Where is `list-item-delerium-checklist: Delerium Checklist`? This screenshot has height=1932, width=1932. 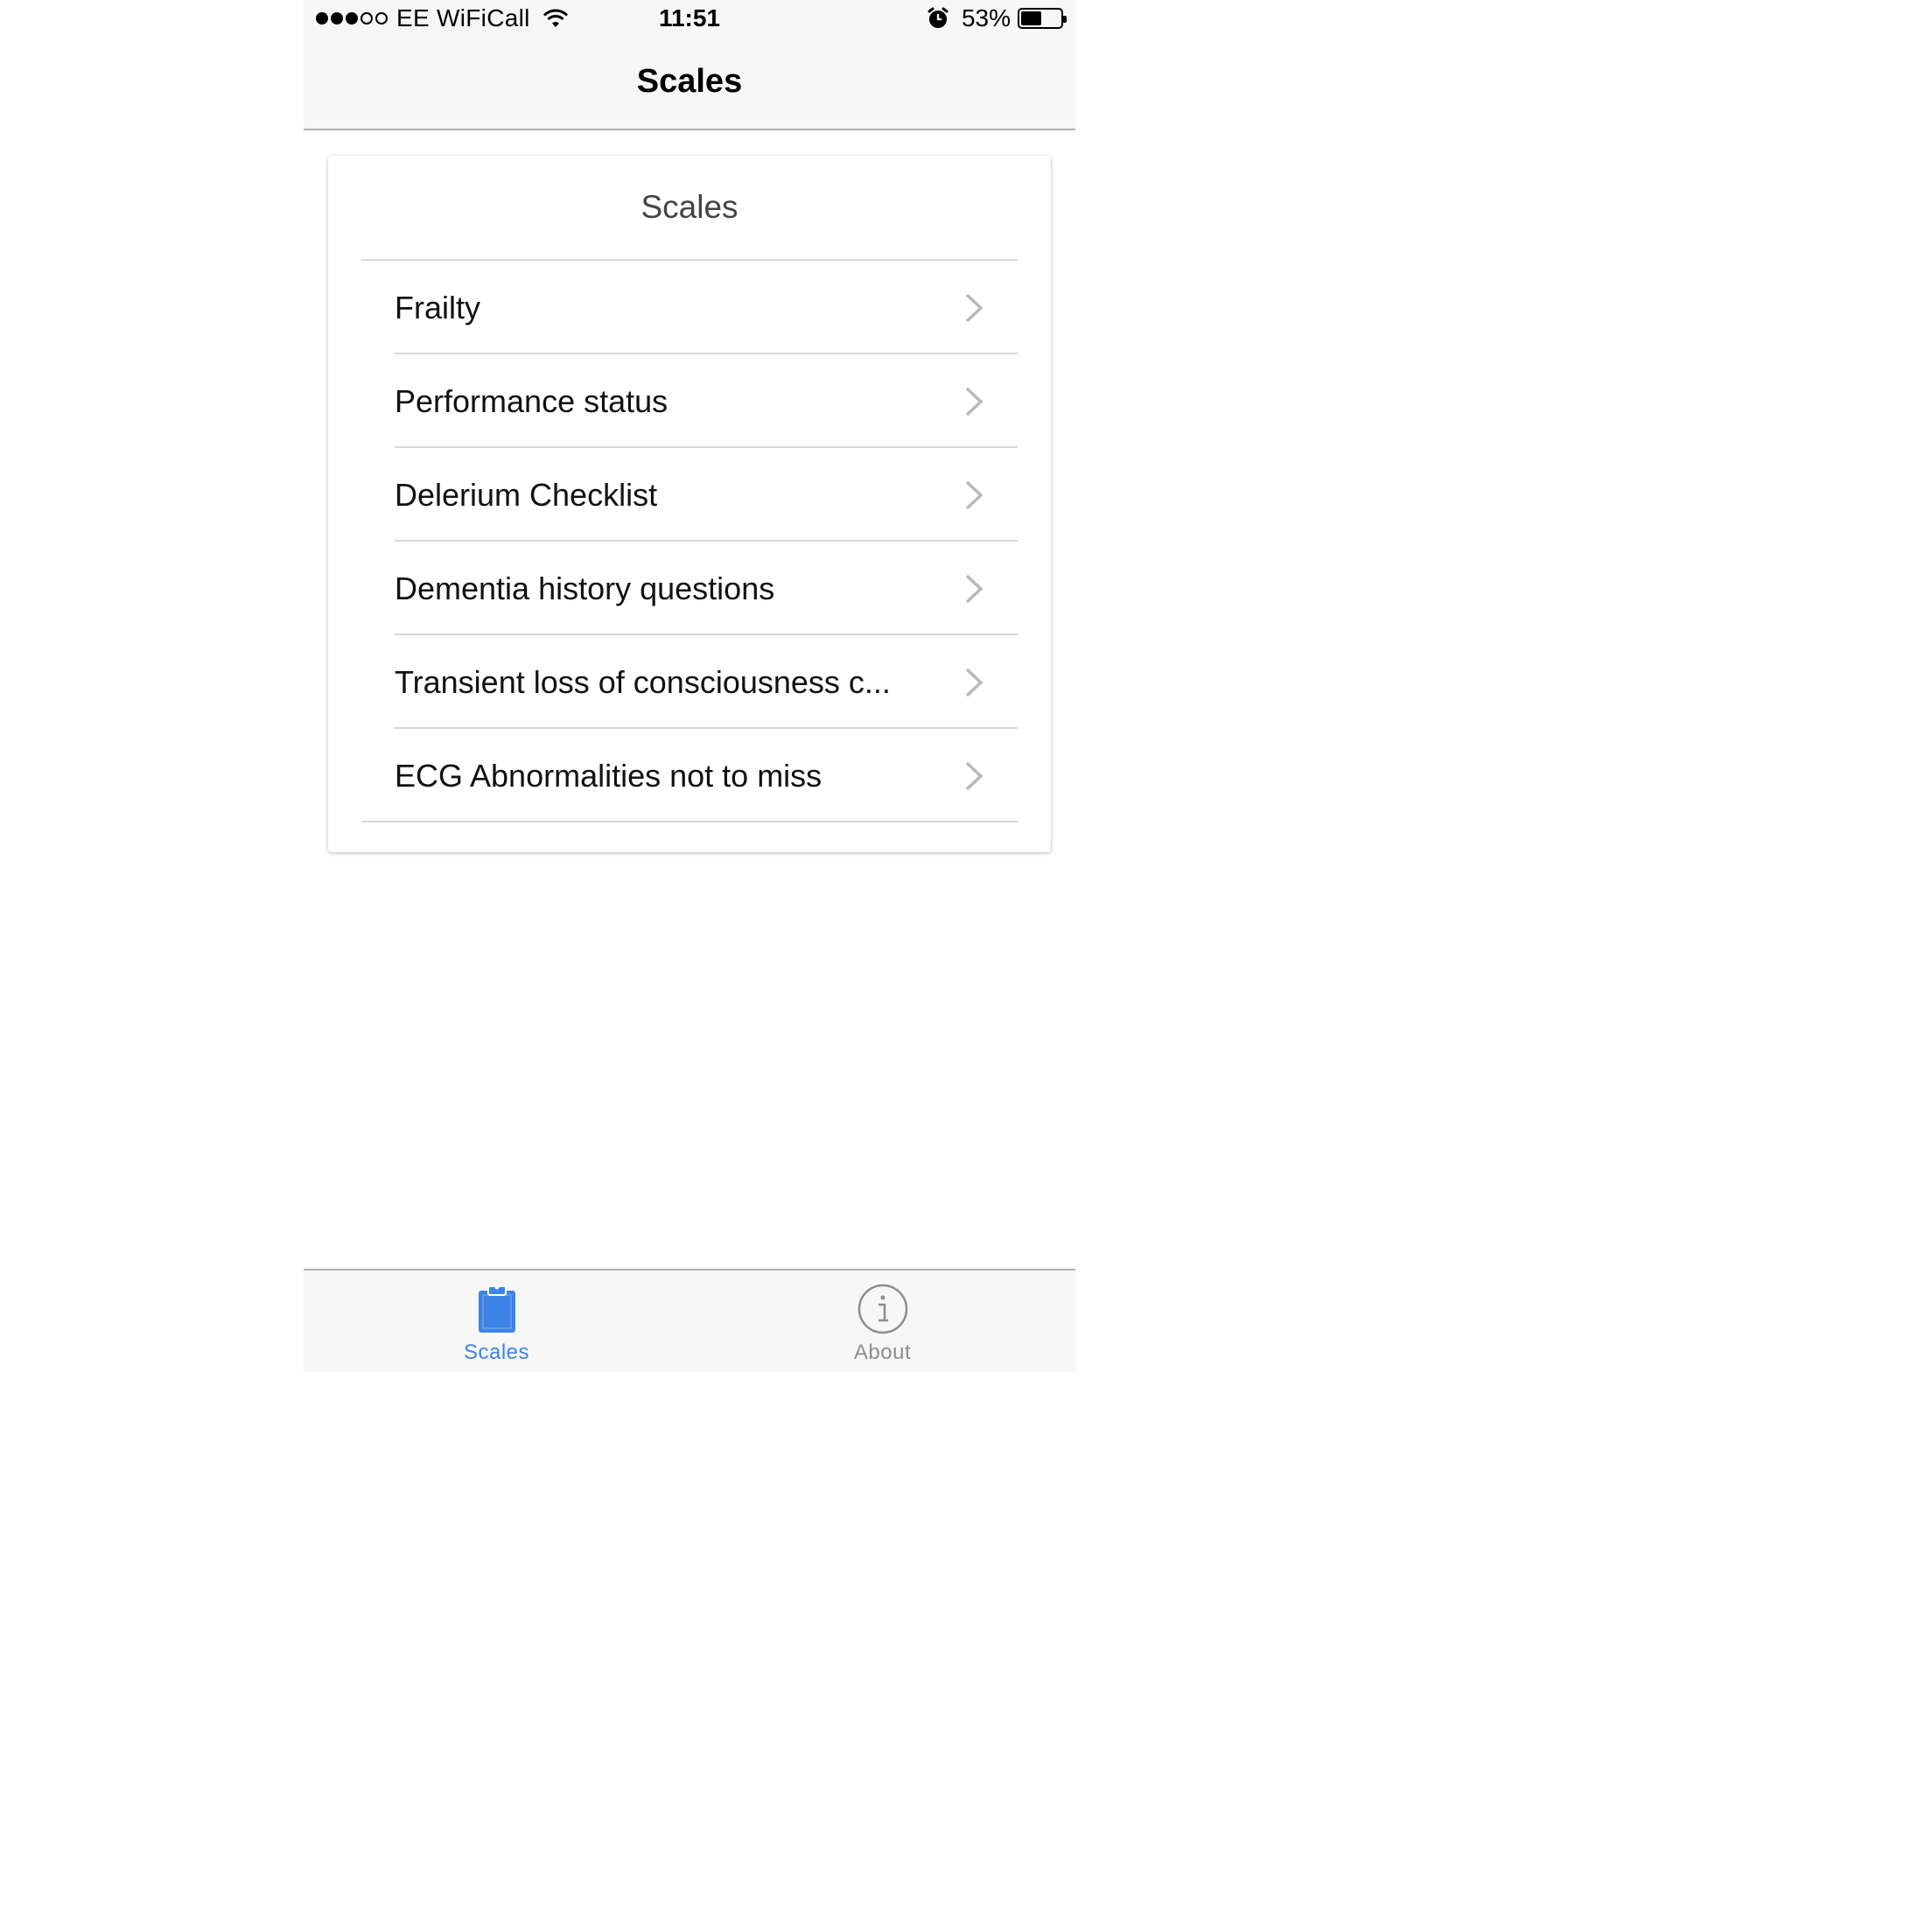 list-item-delerium-checklist: Delerium Checklist is located at coordinates (689, 495).